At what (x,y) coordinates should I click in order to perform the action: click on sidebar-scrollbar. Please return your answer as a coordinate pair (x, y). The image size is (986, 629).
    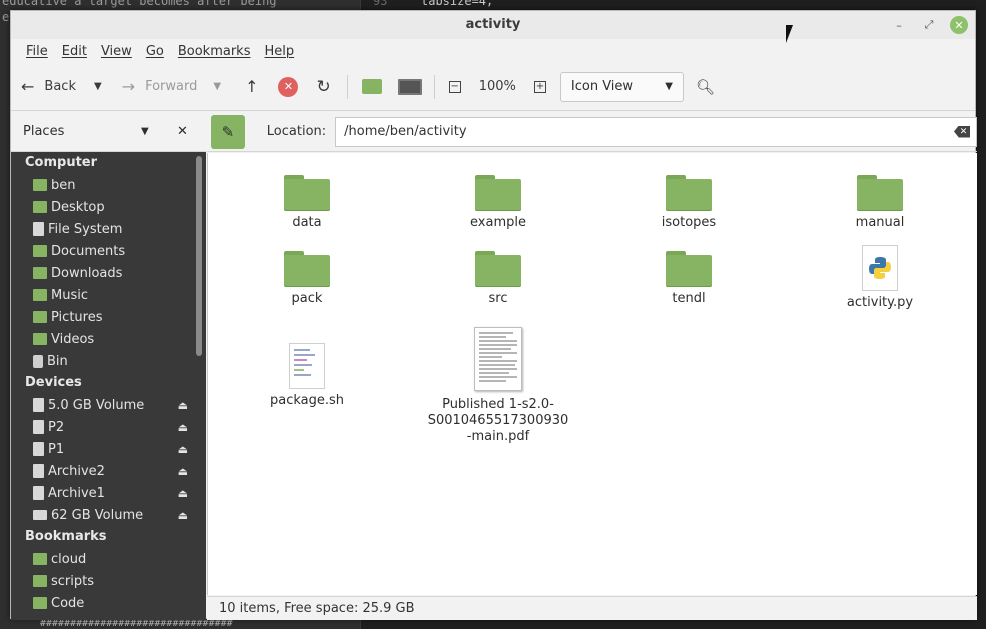
    Looking at the image, I should click on (199, 386).